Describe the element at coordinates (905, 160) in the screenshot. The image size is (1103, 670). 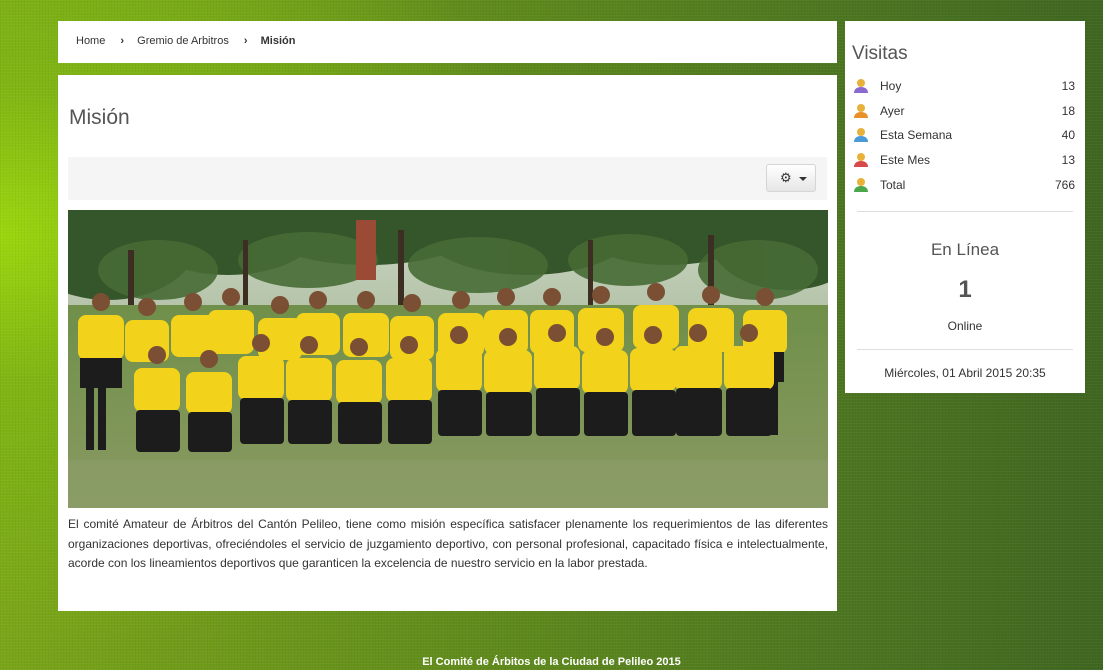
I see `stat-label: Este Mes` at that location.